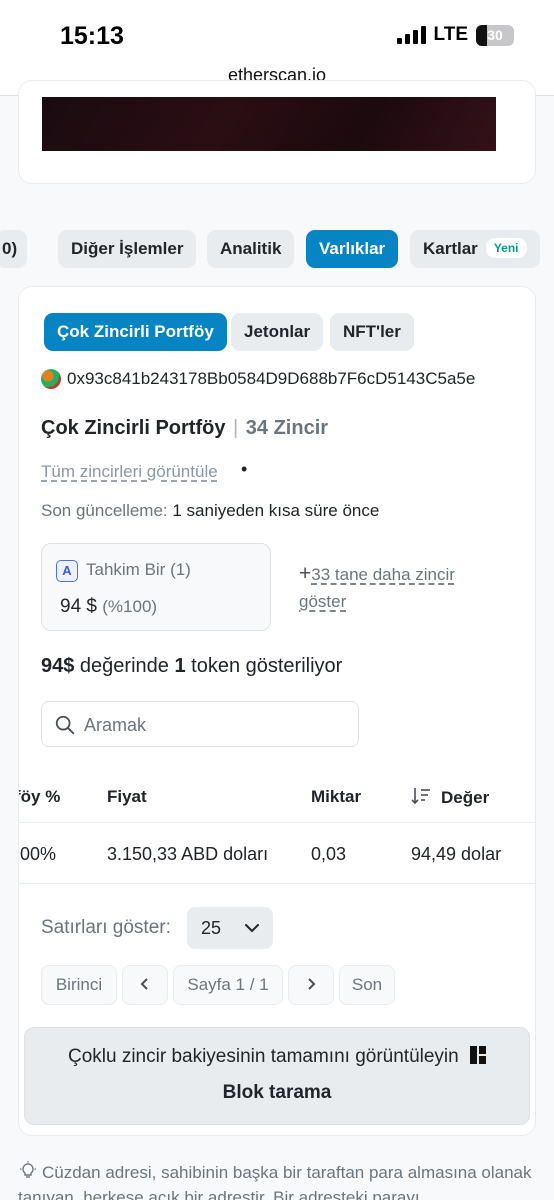 Image resolution: width=554 pixels, height=1200 pixels. I want to click on network-type: LTE, so click(450, 34).